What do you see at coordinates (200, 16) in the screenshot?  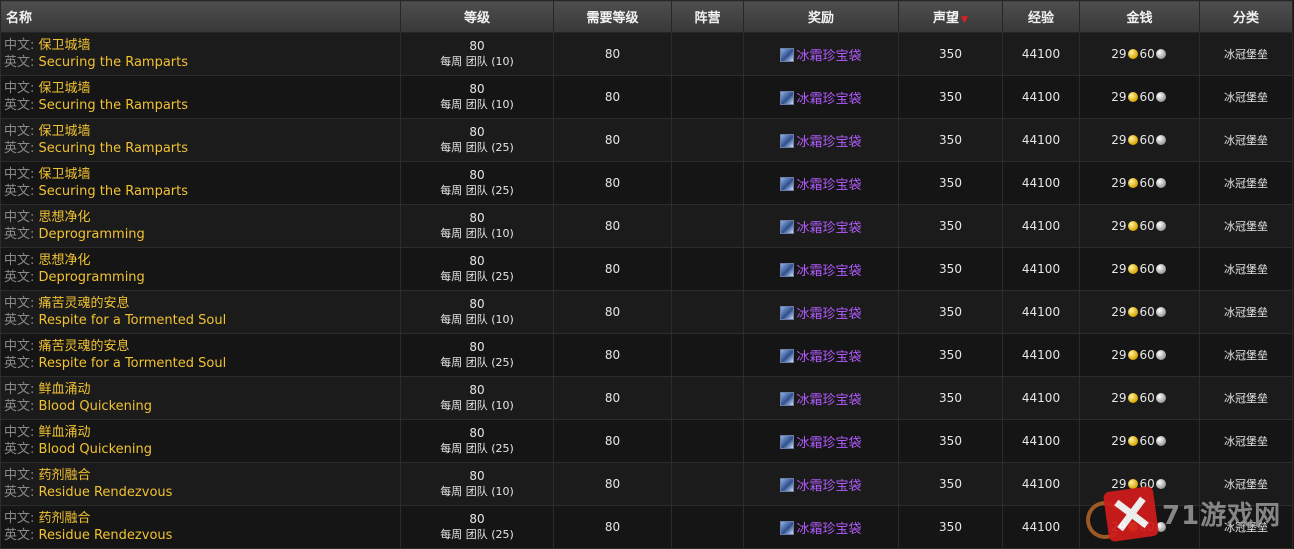 I see `col-header-name: 名称` at bounding box center [200, 16].